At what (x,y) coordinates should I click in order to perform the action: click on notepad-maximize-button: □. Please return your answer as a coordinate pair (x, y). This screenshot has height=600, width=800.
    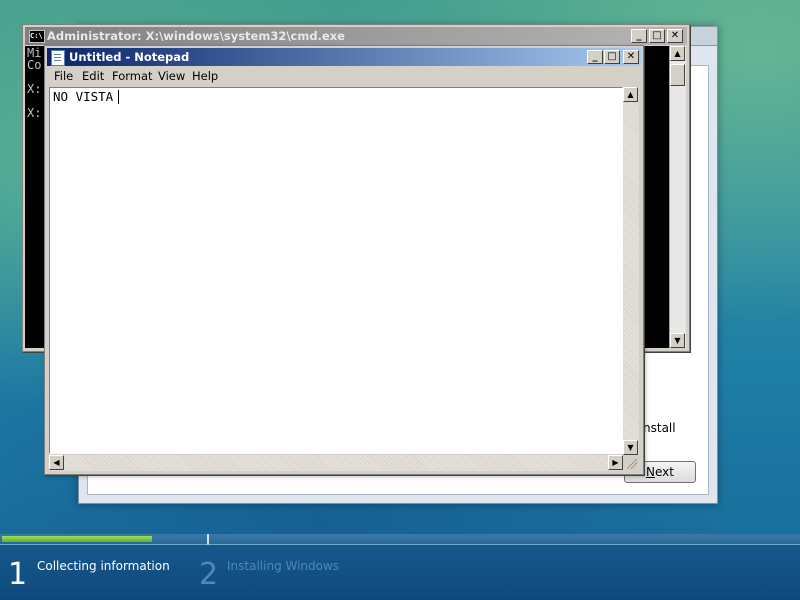
    Looking at the image, I should click on (612, 57).